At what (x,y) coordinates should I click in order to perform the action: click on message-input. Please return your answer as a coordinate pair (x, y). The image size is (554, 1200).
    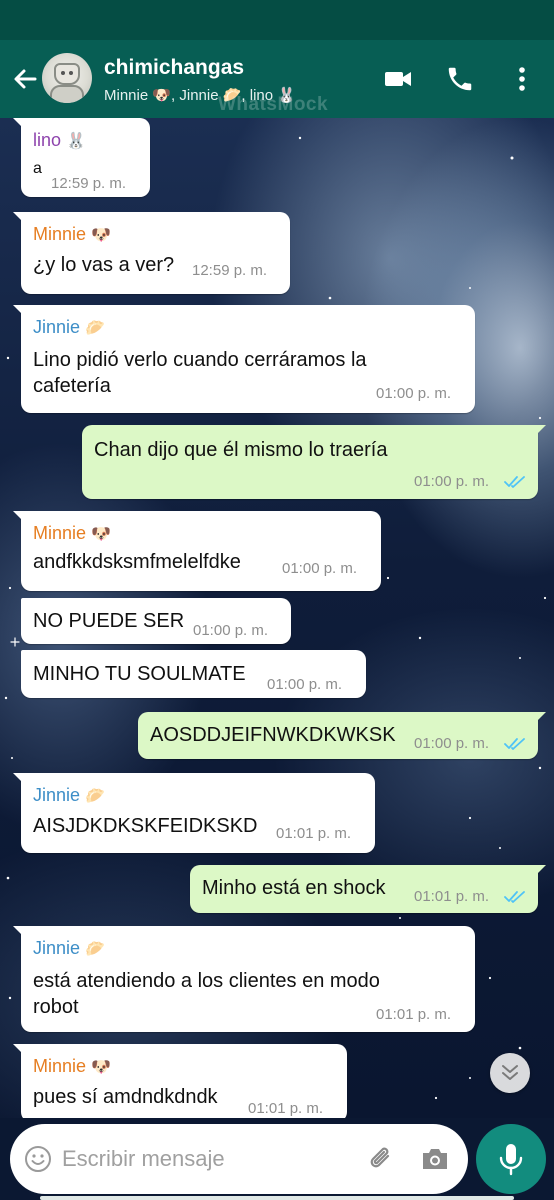
    Looking at the image, I should click on (187, 1159).